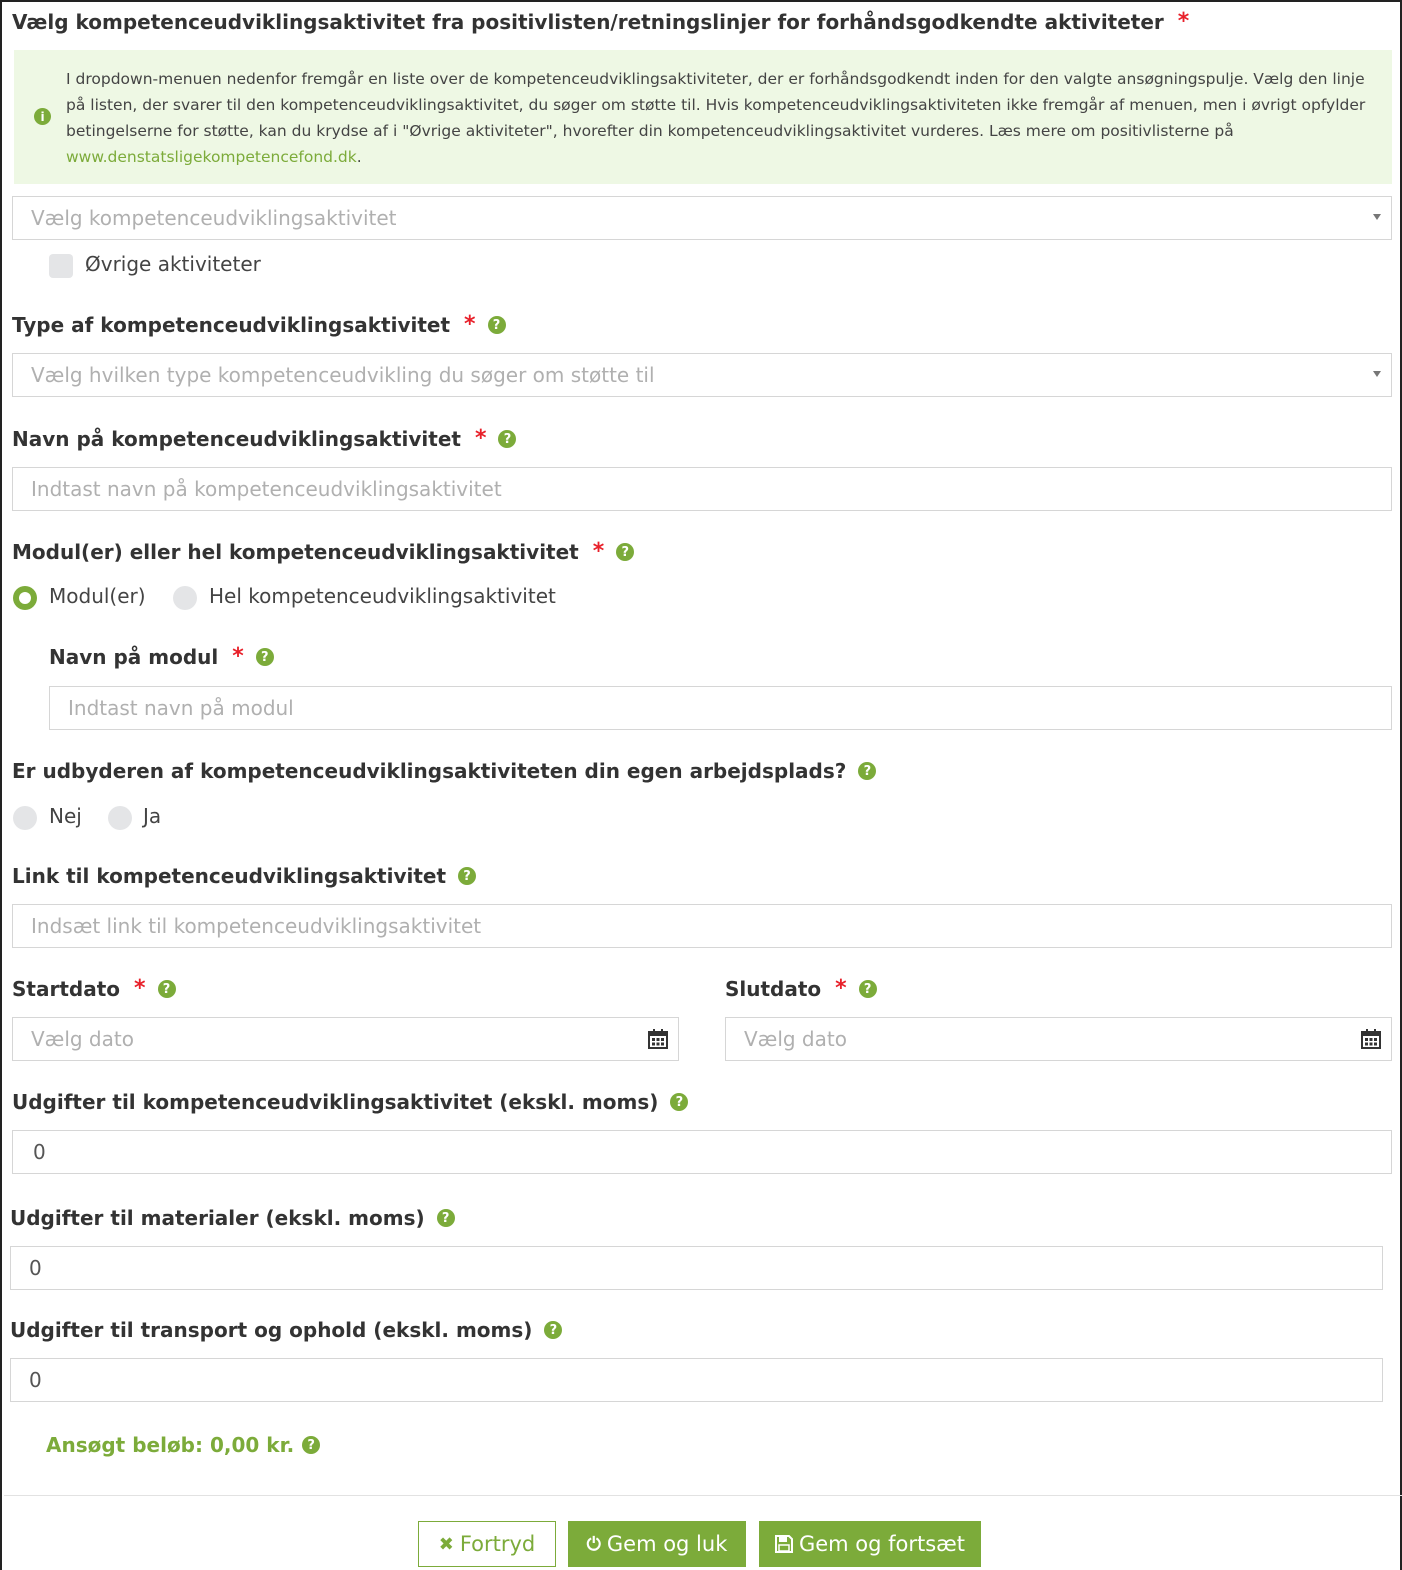  I want to click on link-label-text: Link til kompetenceudviklingsaktivitet, so click(229, 876).